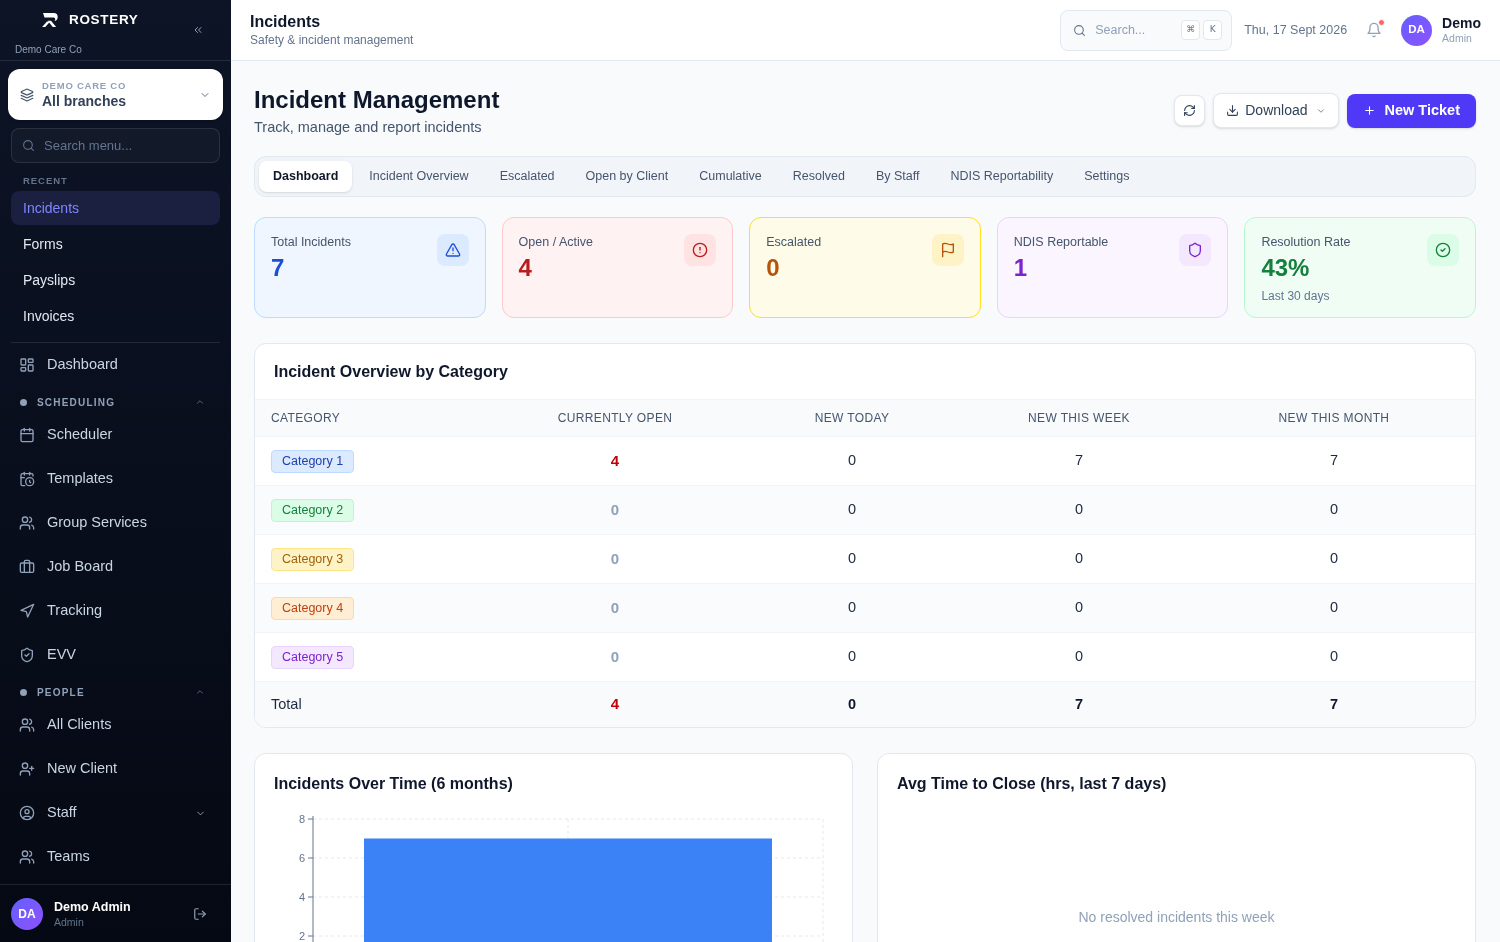  What do you see at coordinates (525, 268) in the screenshot?
I see `stat-value: 4` at bounding box center [525, 268].